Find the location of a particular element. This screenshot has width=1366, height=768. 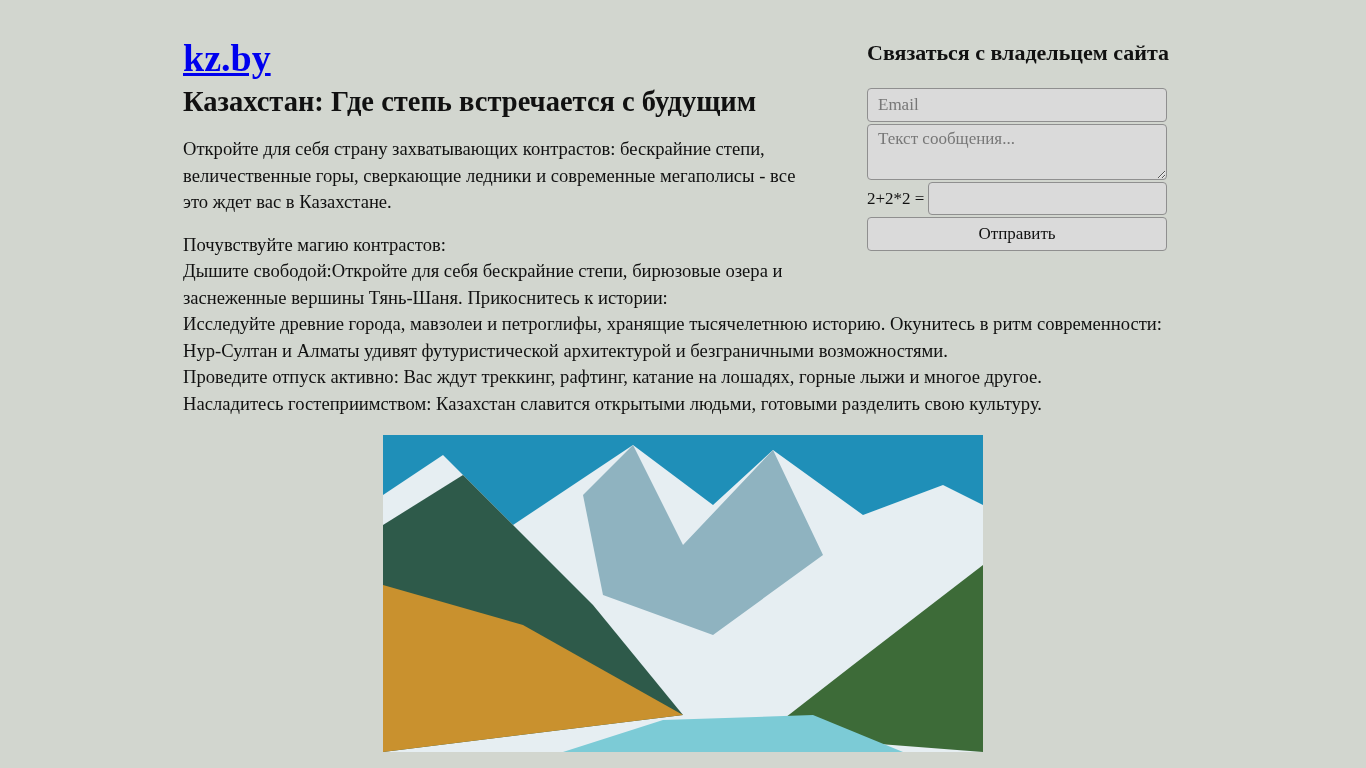

captcha-label: 2+2*2 = is located at coordinates (896, 198).